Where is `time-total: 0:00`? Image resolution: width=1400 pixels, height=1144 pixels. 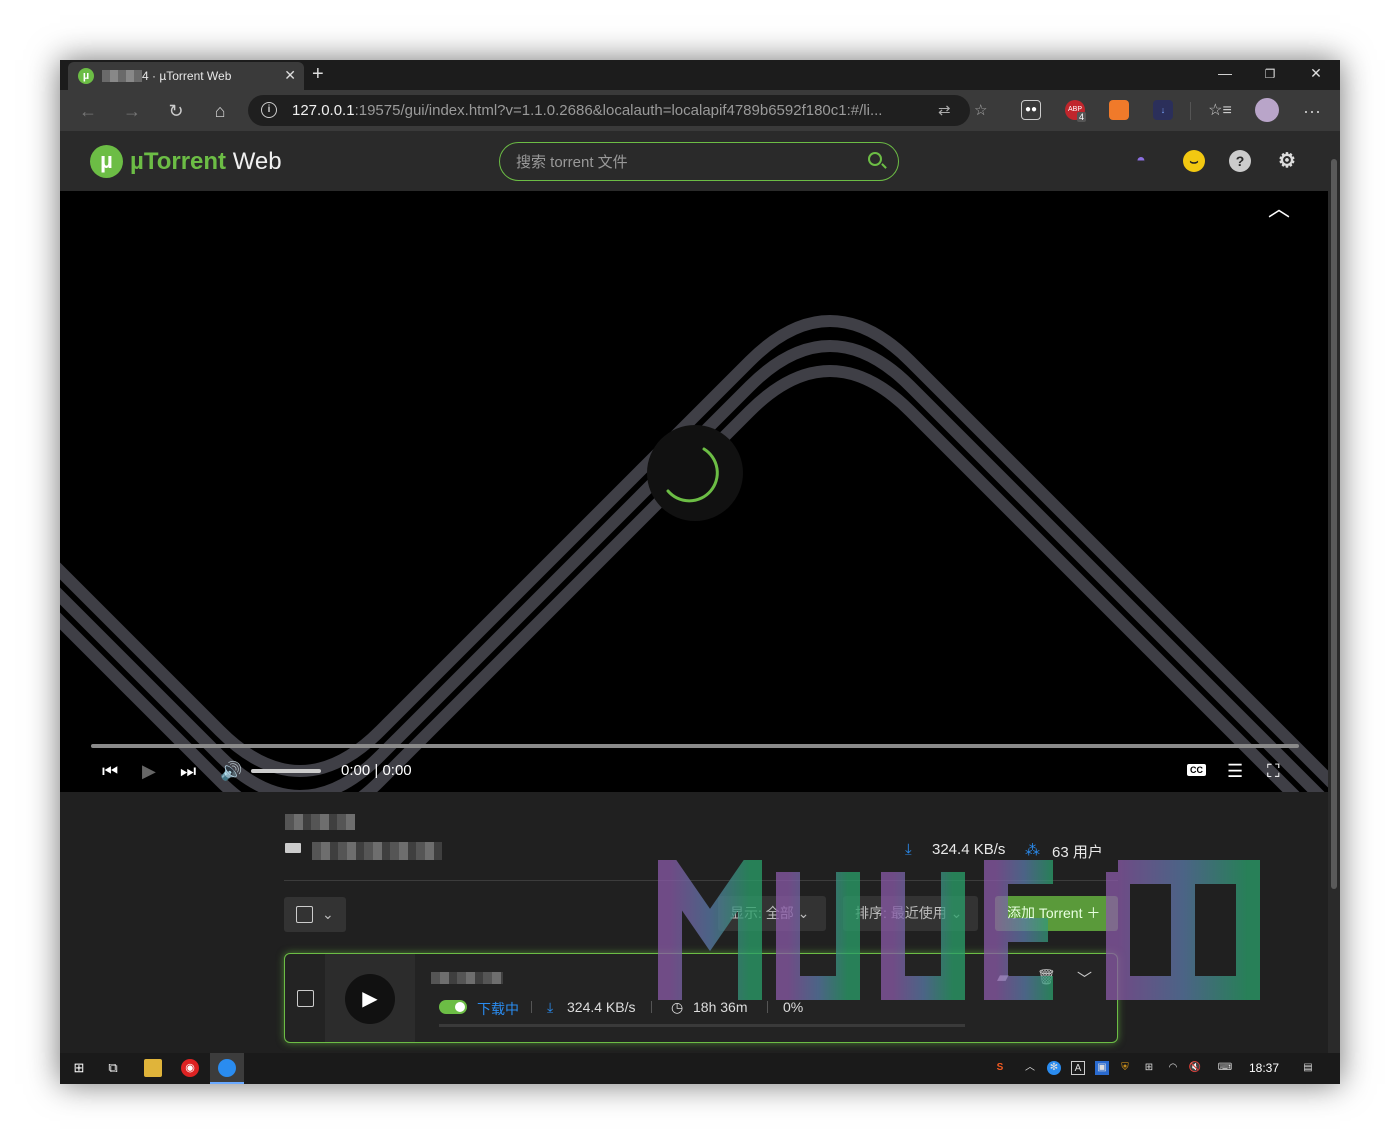
time-total: 0:00 is located at coordinates (397, 770).